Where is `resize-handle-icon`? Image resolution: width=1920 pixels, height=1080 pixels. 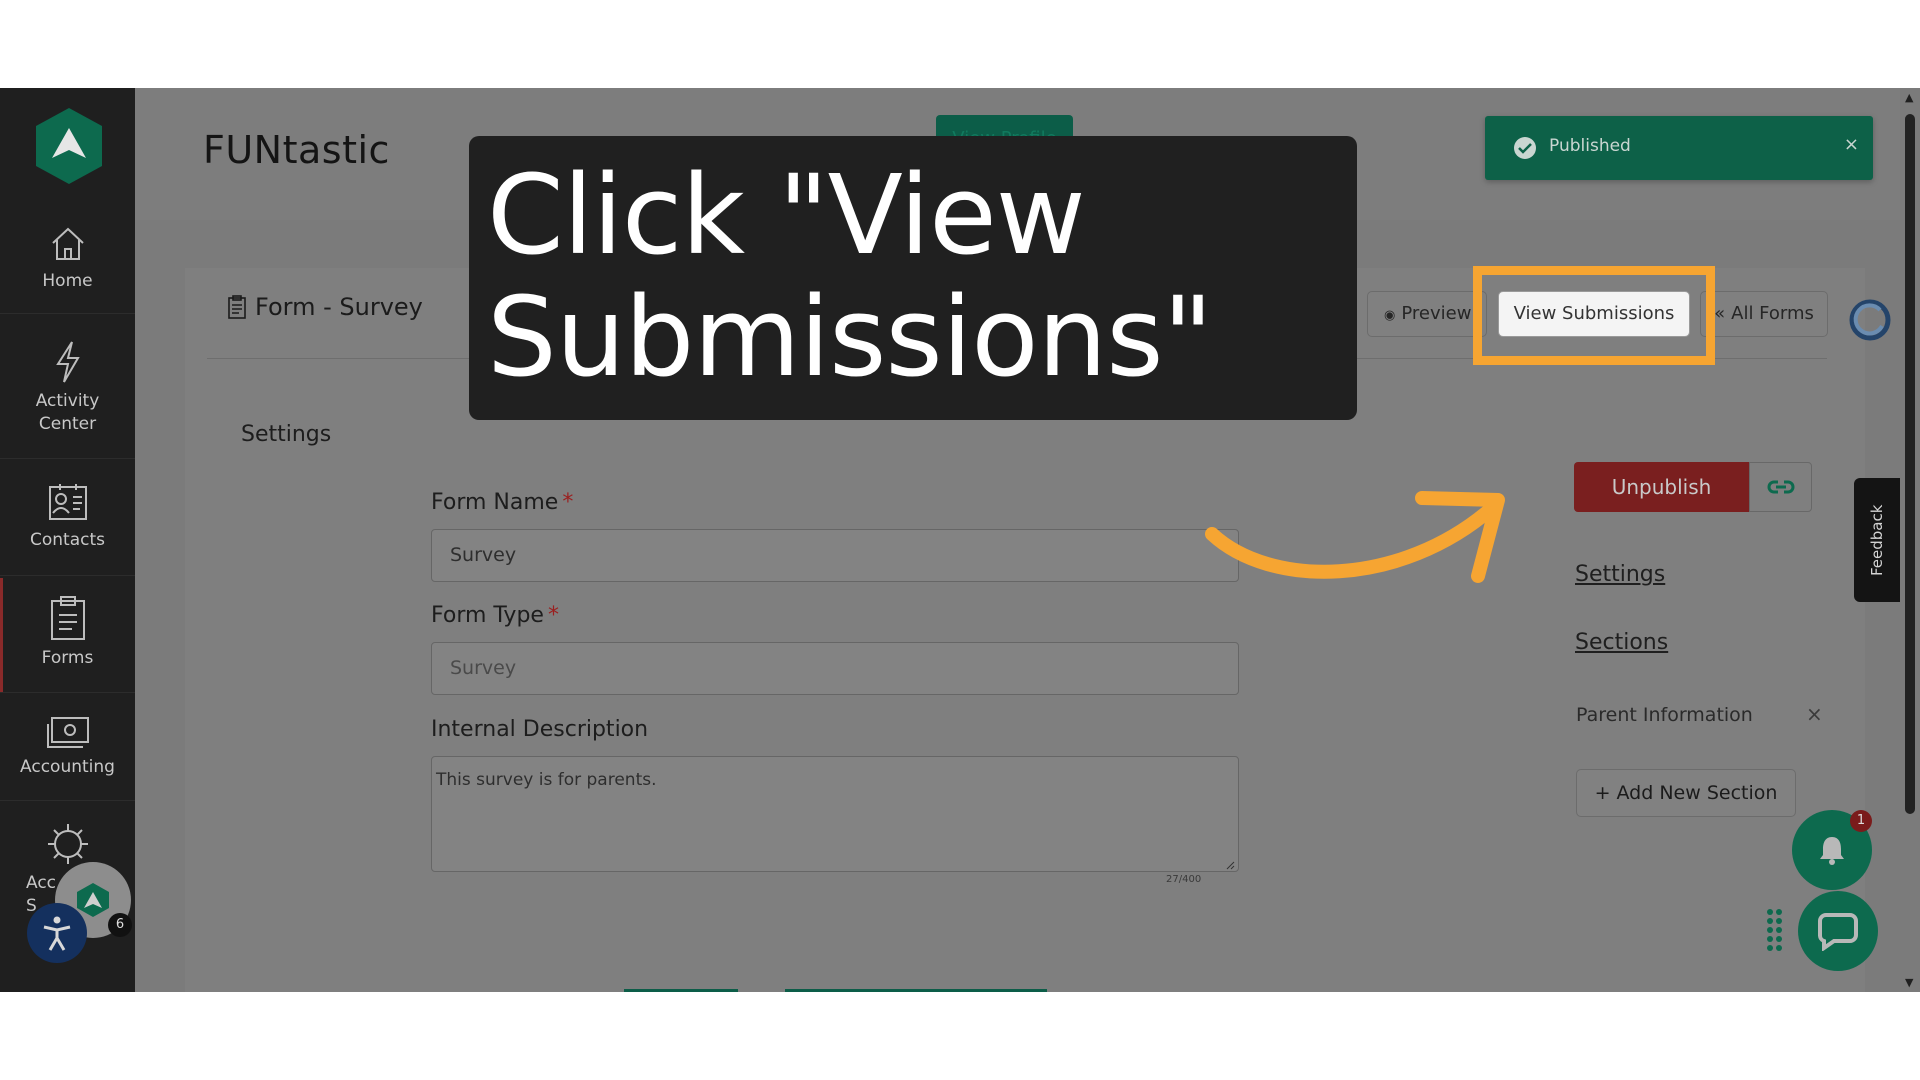 resize-handle-icon is located at coordinates (1230, 865).